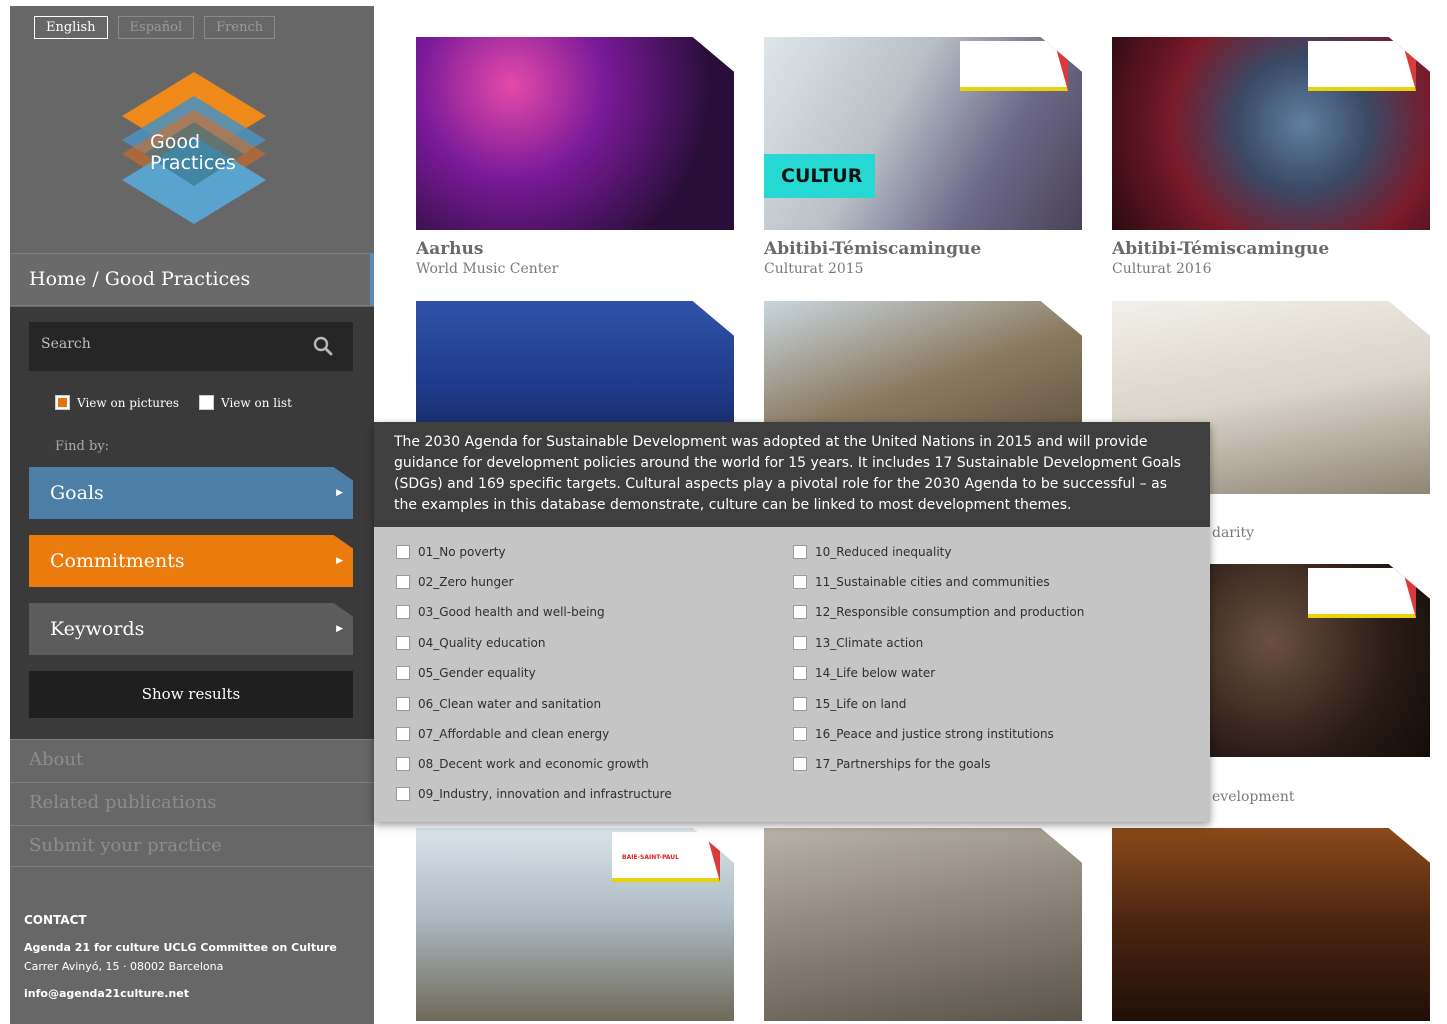  Describe the element at coordinates (192, 760) in the screenshot. I see `about-link: About` at that location.